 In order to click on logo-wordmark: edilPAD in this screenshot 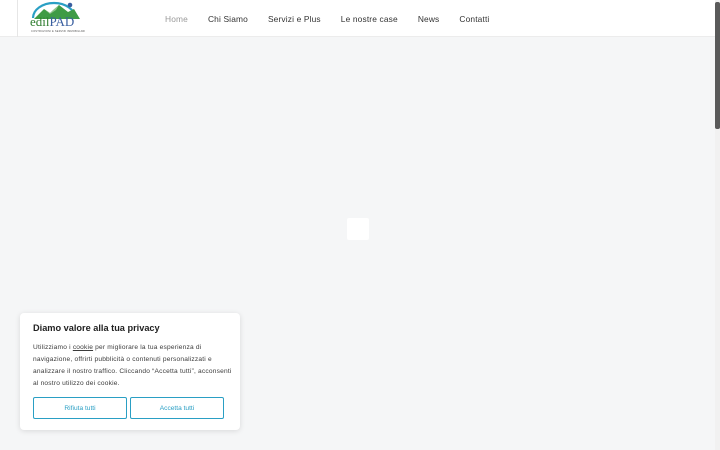, I will do `click(52, 21)`.